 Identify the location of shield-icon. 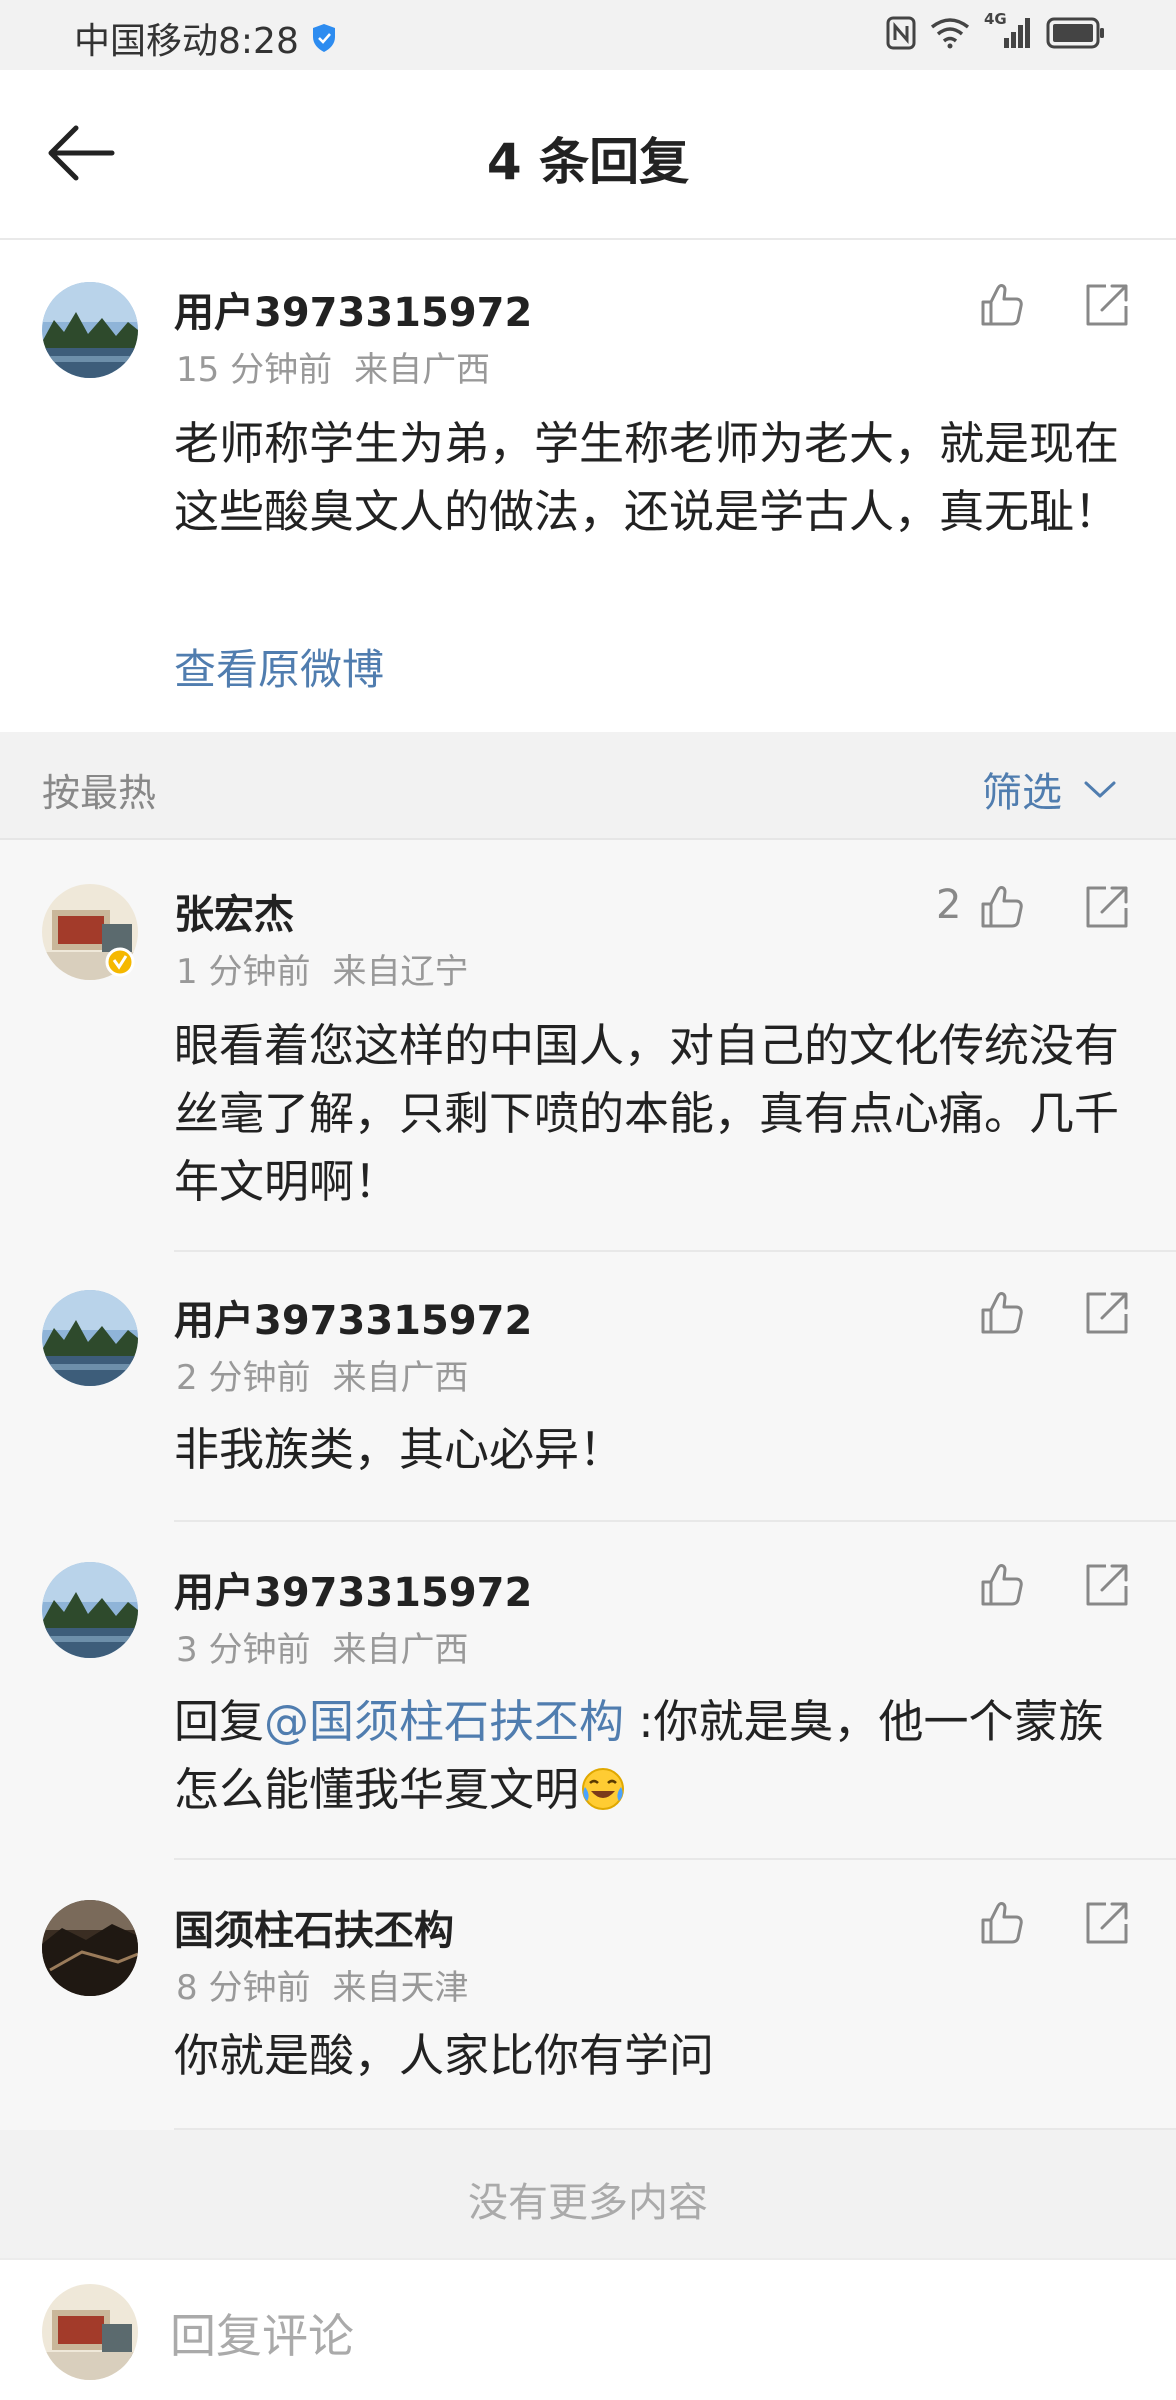
(323, 38).